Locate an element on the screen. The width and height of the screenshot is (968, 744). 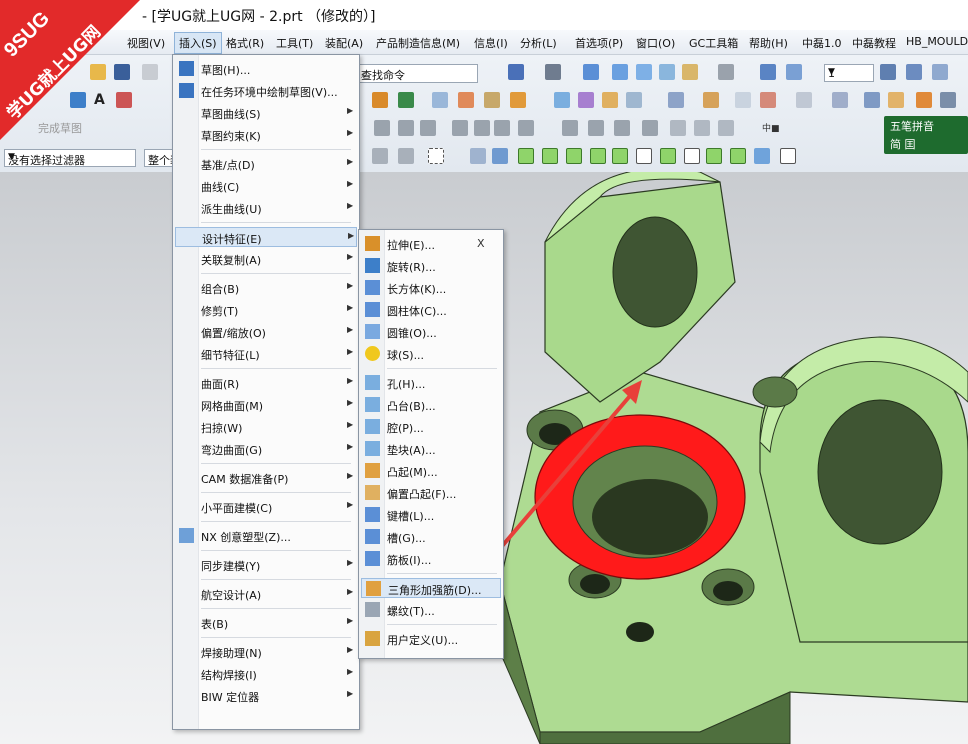
snap-icon is located at coordinates (896, 100).